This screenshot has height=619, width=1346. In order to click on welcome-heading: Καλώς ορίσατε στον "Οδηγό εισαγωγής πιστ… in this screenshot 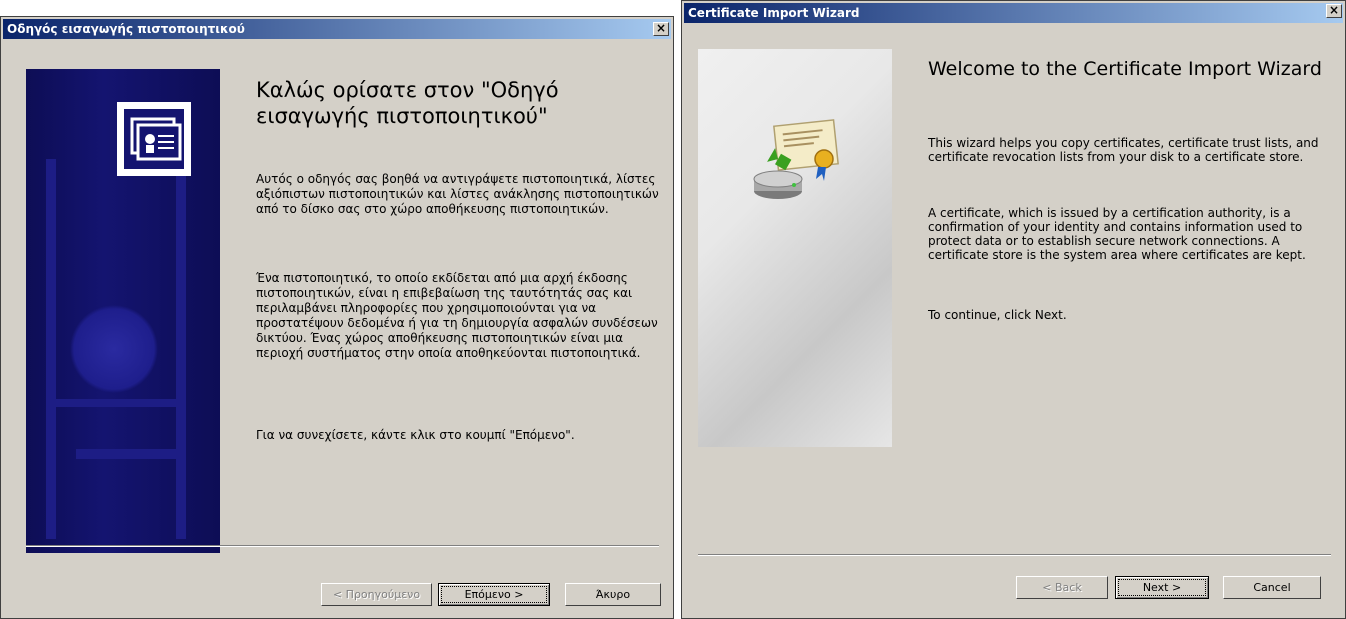, I will do `click(407, 103)`.